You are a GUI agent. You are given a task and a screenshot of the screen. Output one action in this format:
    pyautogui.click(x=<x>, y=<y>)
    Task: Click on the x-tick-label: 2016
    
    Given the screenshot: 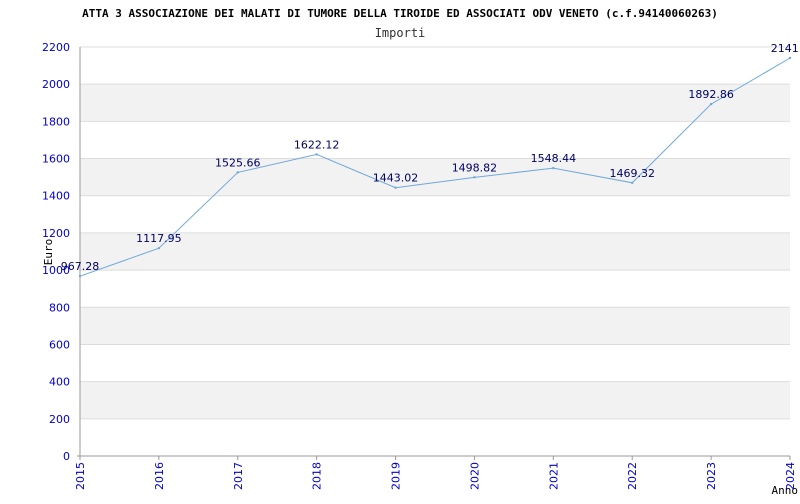 What is the action you would take?
    pyautogui.click(x=159, y=476)
    